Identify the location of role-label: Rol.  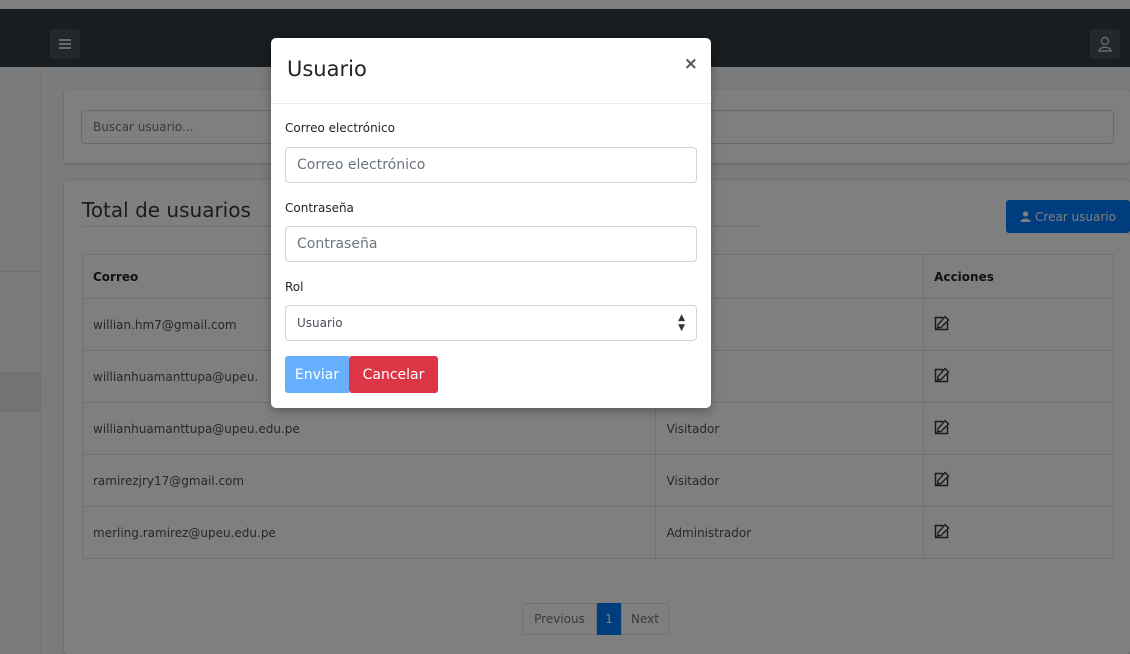
(294, 287).